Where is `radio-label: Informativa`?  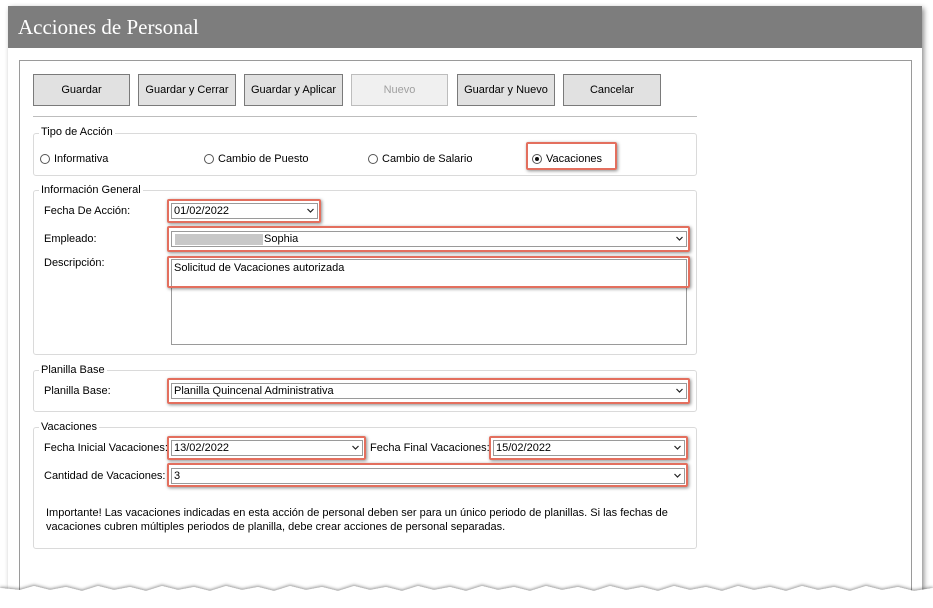
radio-label: Informativa is located at coordinates (81, 159).